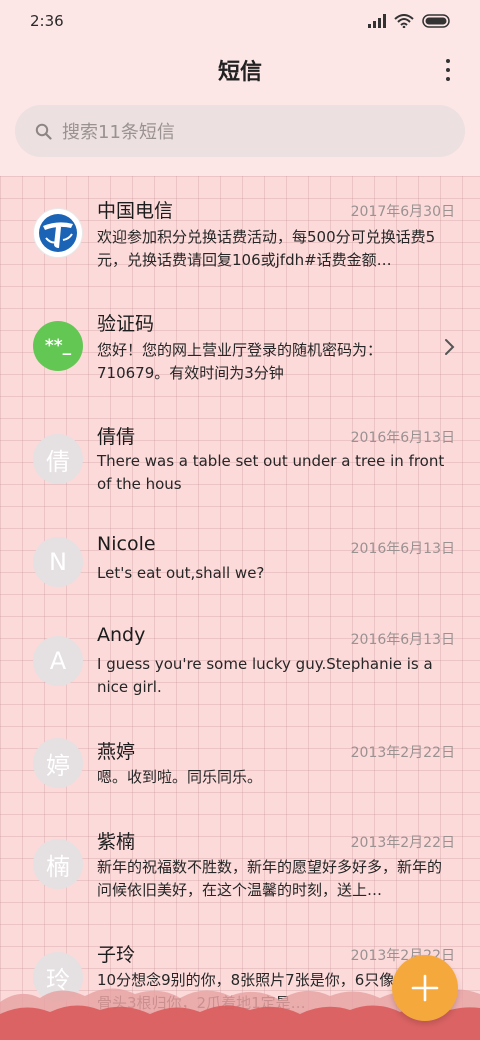 This screenshot has height=1040, width=480. What do you see at coordinates (47, 21) in the screenshot?
I see `status-time: 2:36` at bounding box center [47, 21].